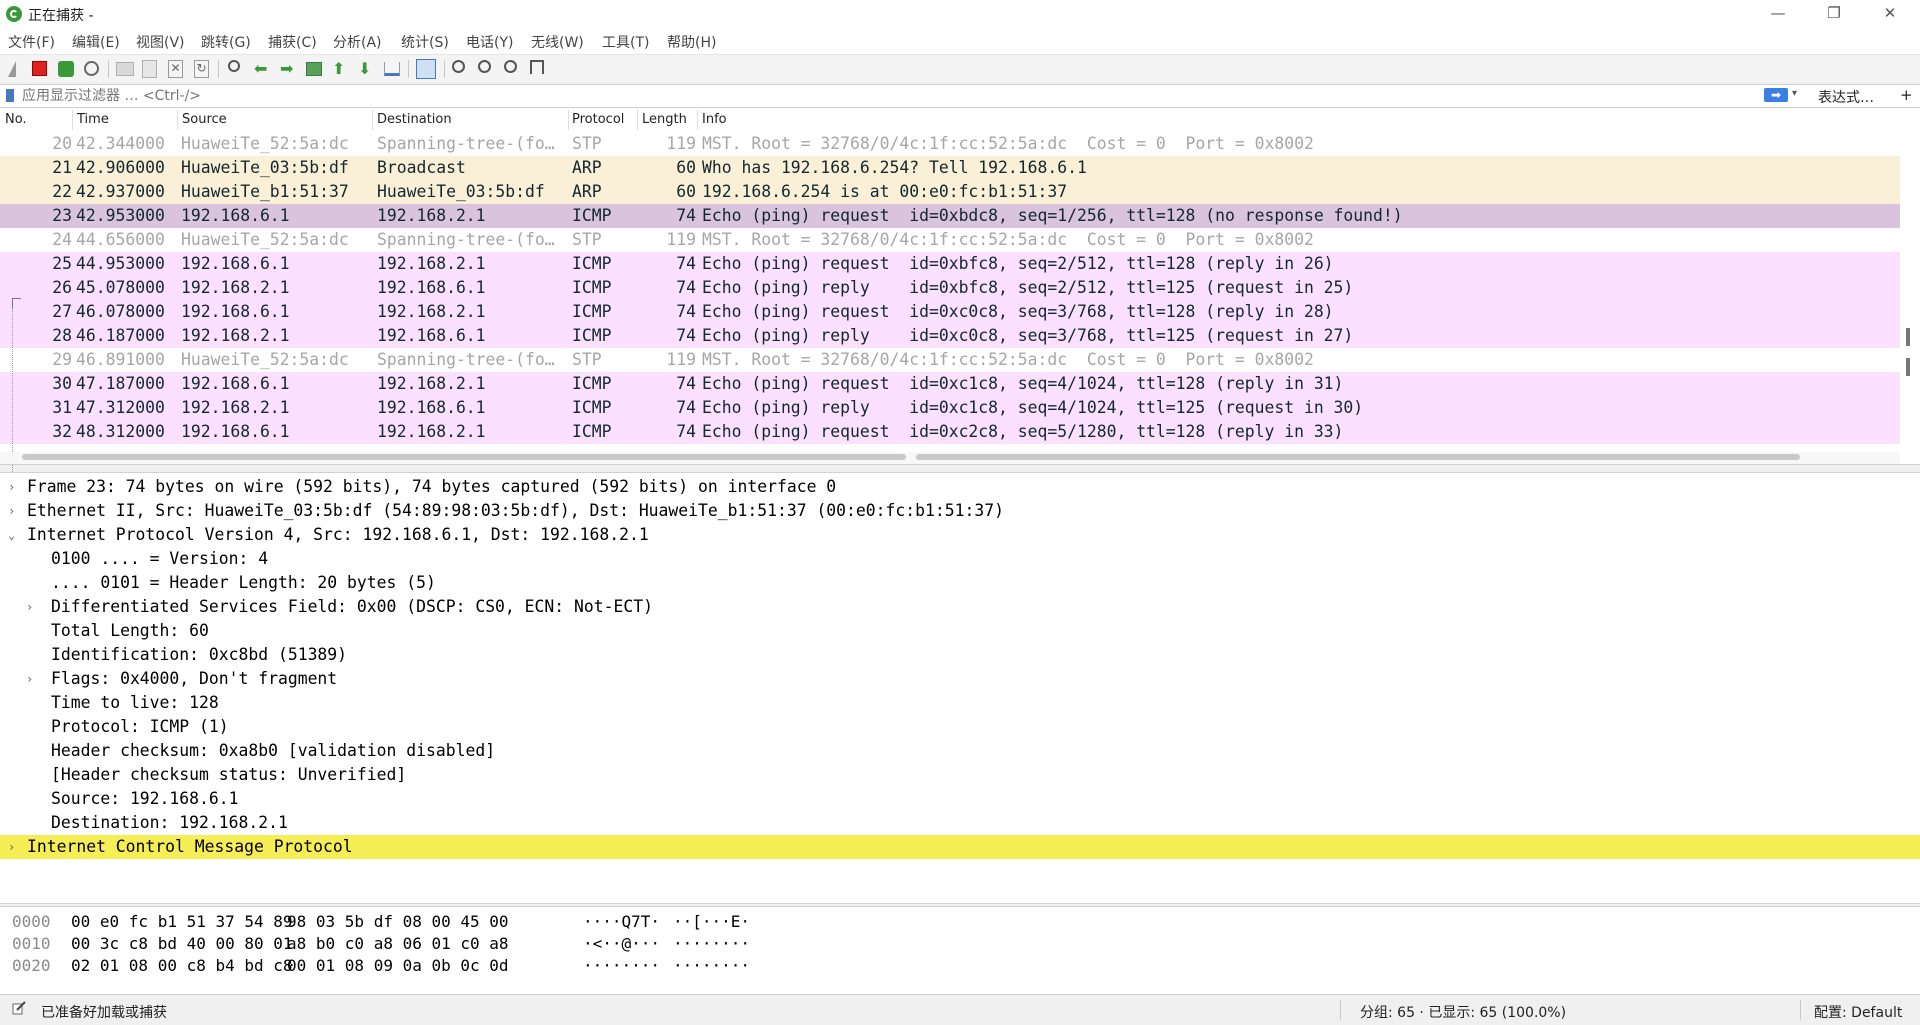  What do you see at coordinates (557, 42) in the screenshot?
I see `menu-wireless: 无线(W)` at bounding box center [557, 42].